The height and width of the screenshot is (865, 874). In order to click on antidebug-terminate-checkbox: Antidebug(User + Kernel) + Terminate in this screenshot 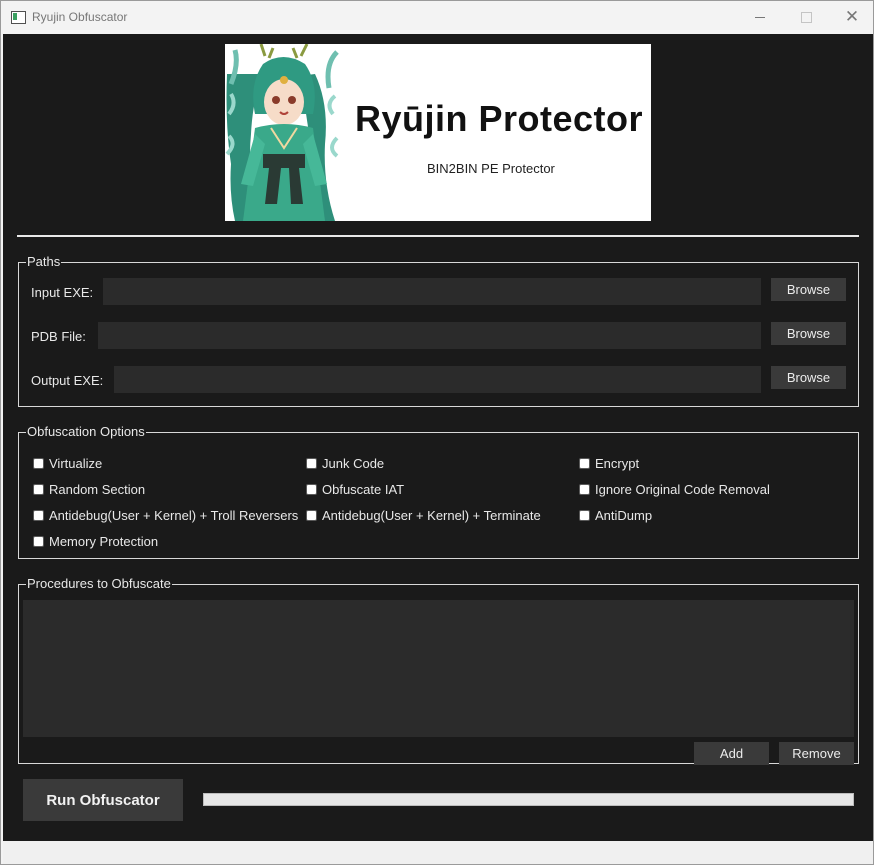, I will do `click(423, 515)`.